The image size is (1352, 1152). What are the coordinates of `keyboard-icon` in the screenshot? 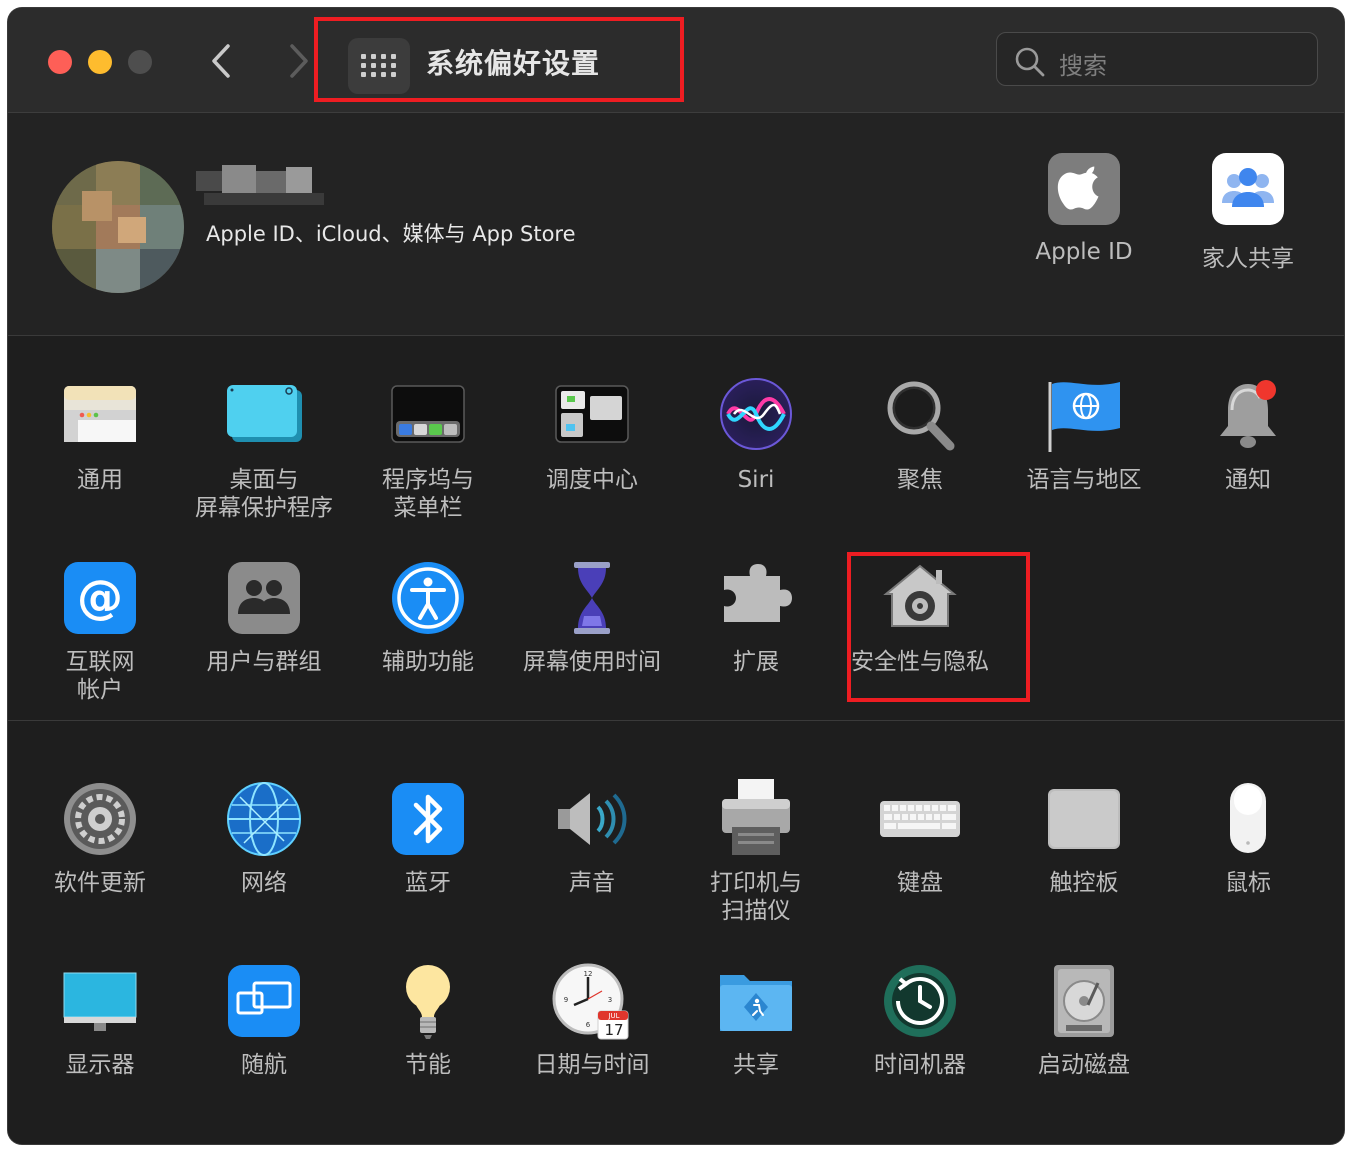 It's located at (920, 819).